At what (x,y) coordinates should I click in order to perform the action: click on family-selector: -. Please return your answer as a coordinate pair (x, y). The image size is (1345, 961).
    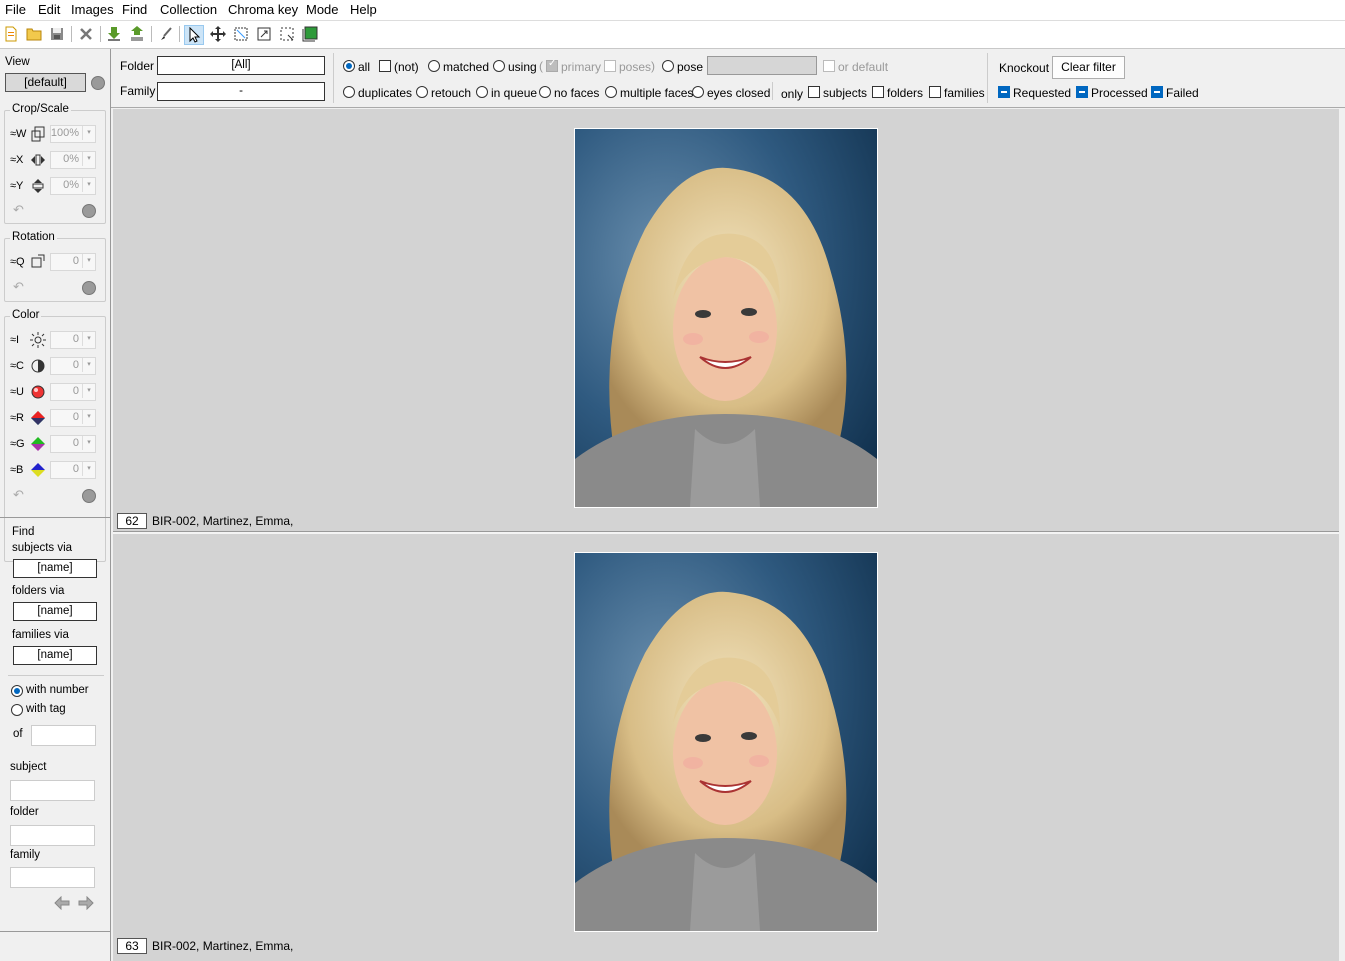
    Looking at the image, I should click on (241, 91).